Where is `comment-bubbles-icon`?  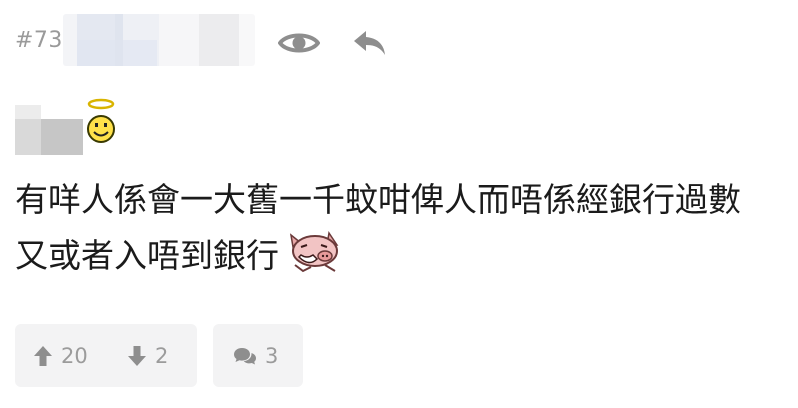 comment-bubbles-icon is located at coordinates (245, 355).